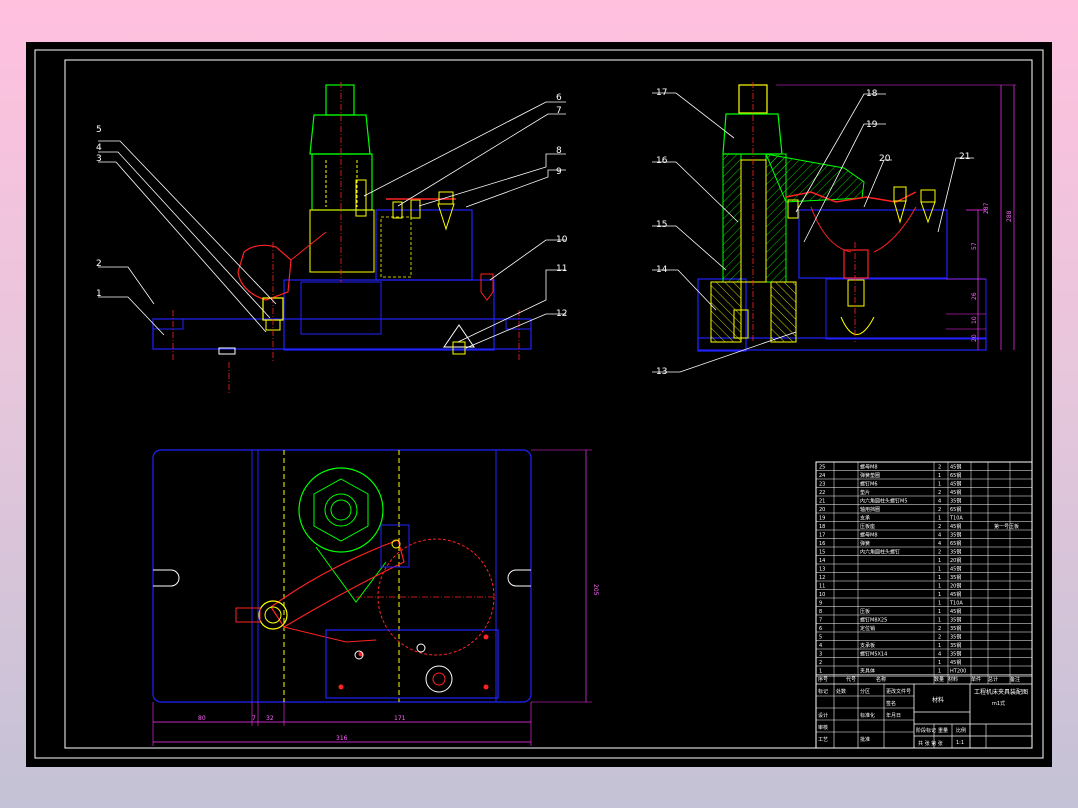  What do you see at coordinates (924, 711) in the screenshot?
I see `title-block` at bounding box center [924, 711].